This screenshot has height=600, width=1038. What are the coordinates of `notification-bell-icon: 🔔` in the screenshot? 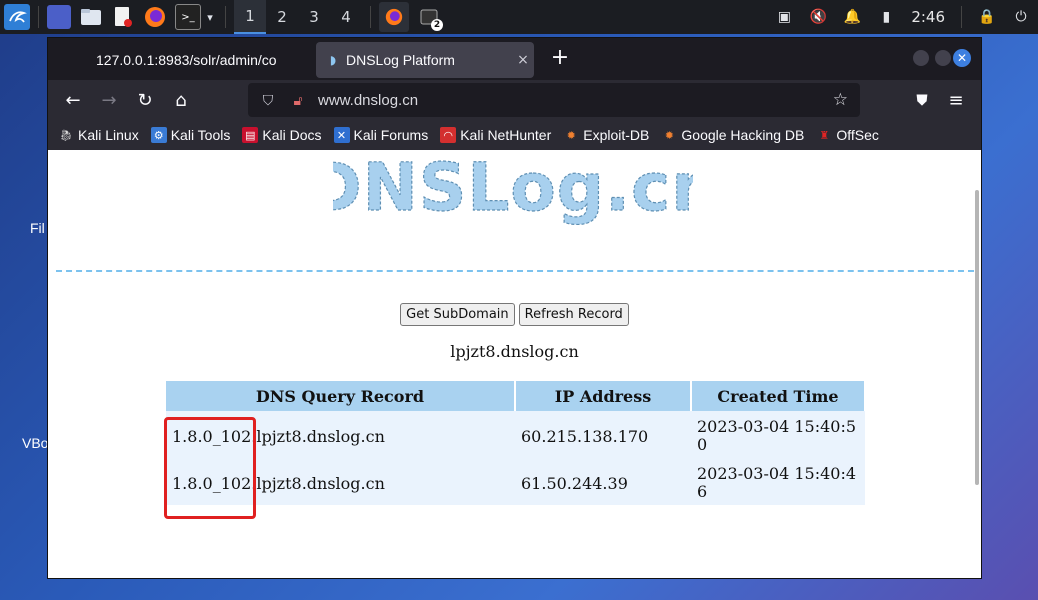 It's located at (852, 17).